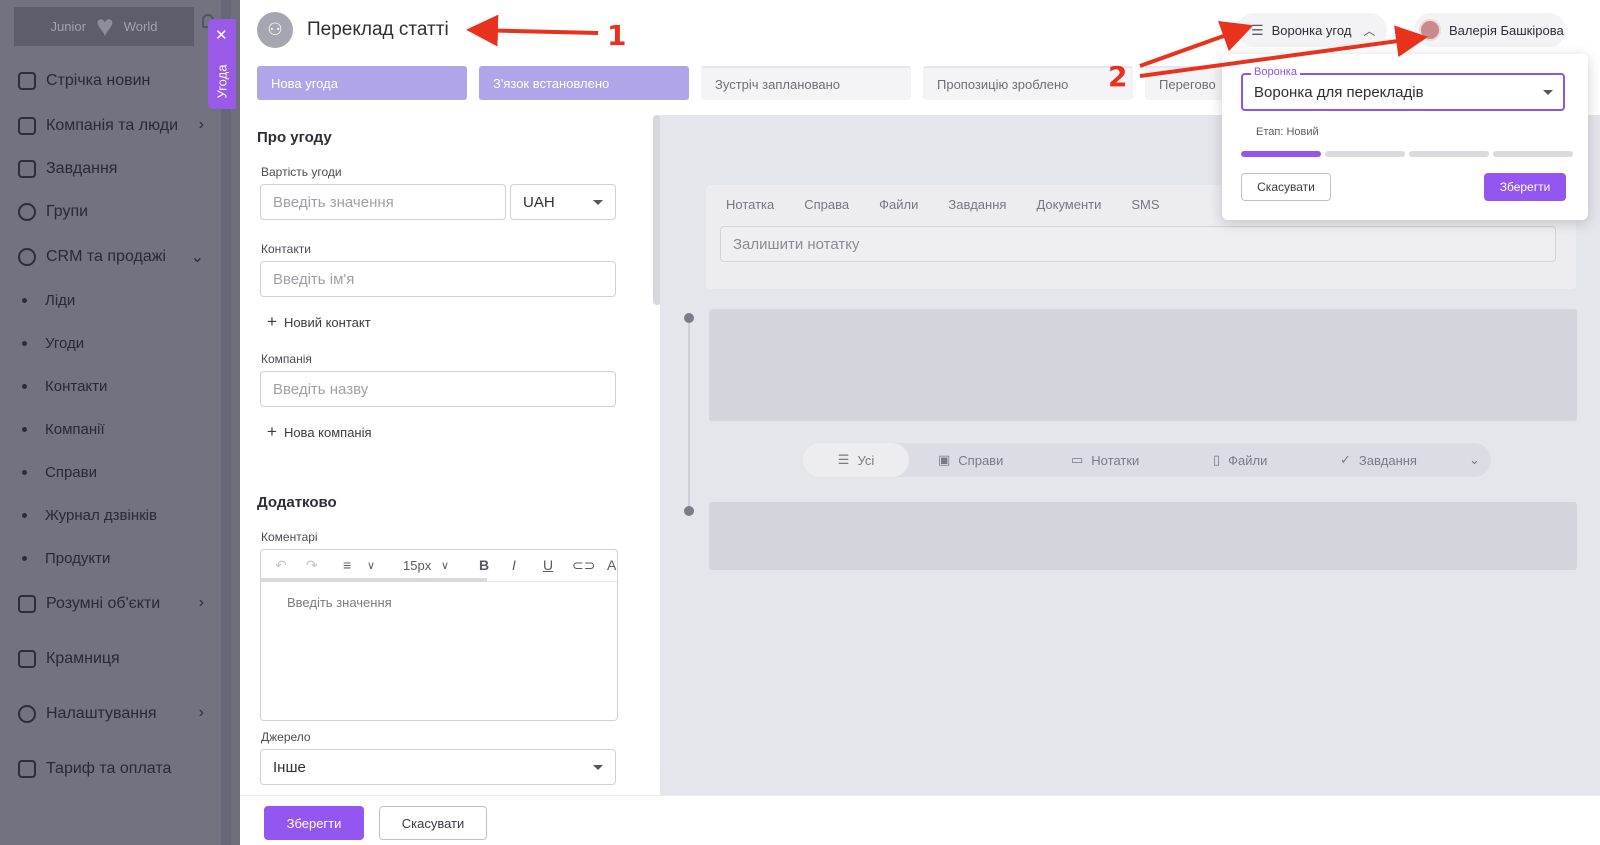 Image resolution: width=1600 pixels, height=845 pixels. I want to click on underline-icon: U, so click(548, 565).